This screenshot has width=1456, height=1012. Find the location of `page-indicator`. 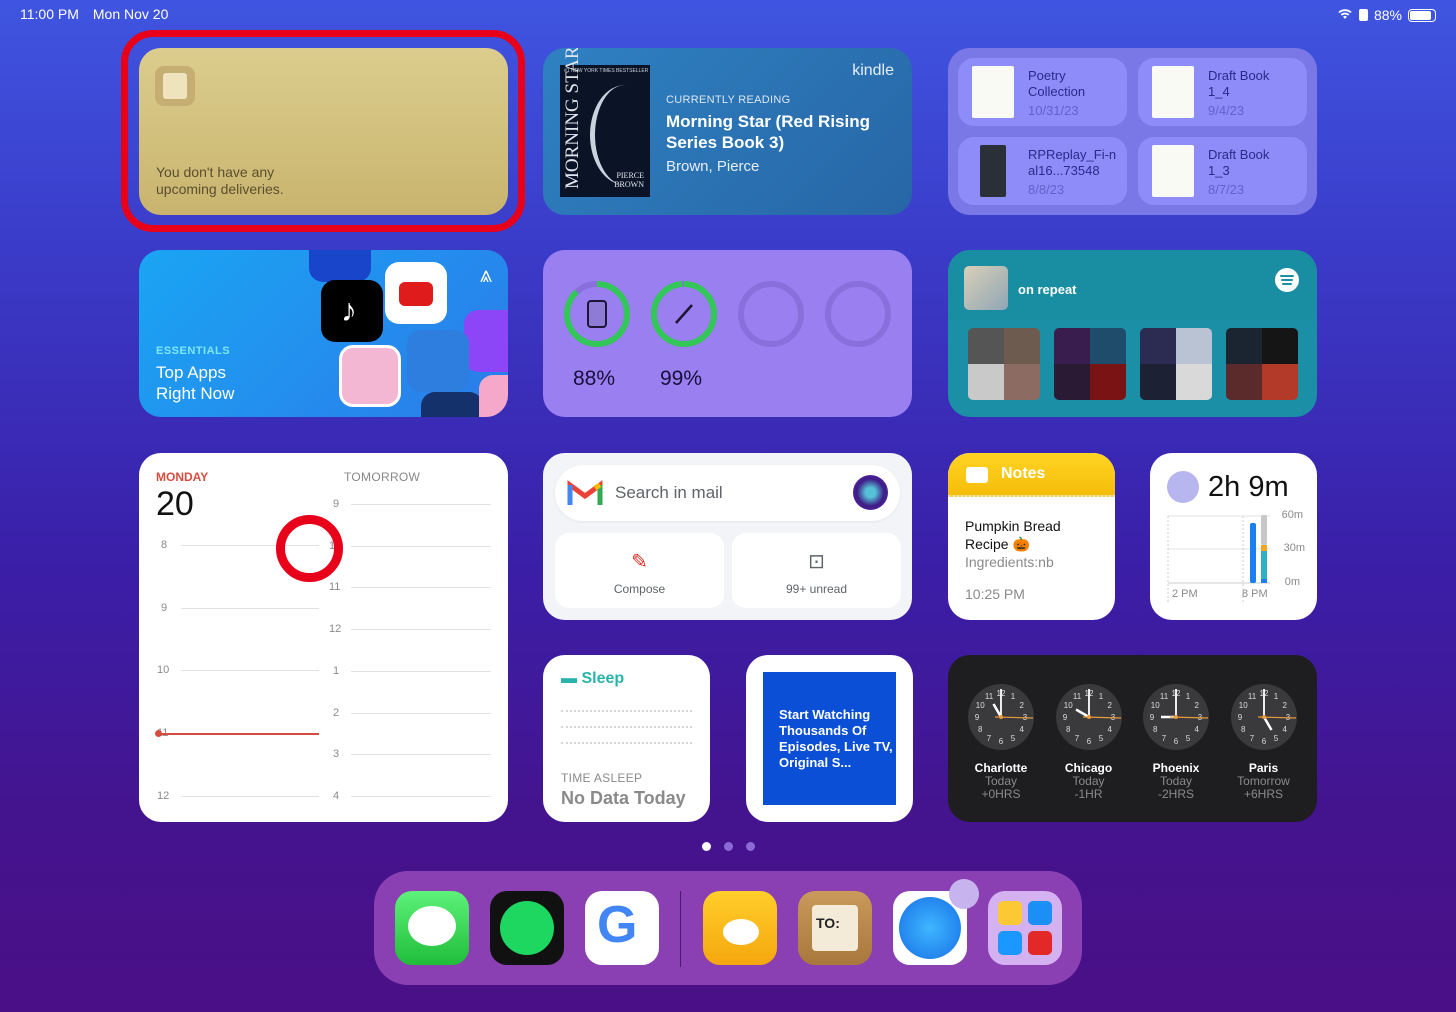

page-indicator is located at coordinates (728, 846).